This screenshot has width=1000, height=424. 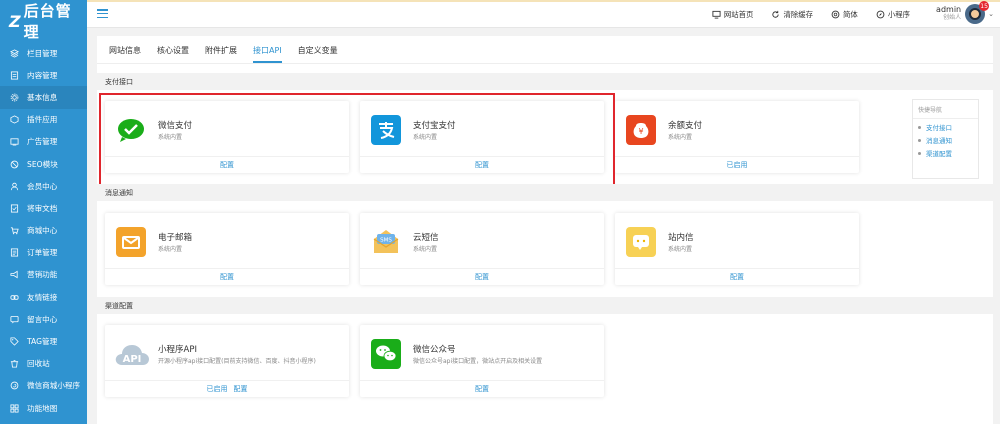 I want to click on section-payment: 支付接口, so click(x=545, y=81).